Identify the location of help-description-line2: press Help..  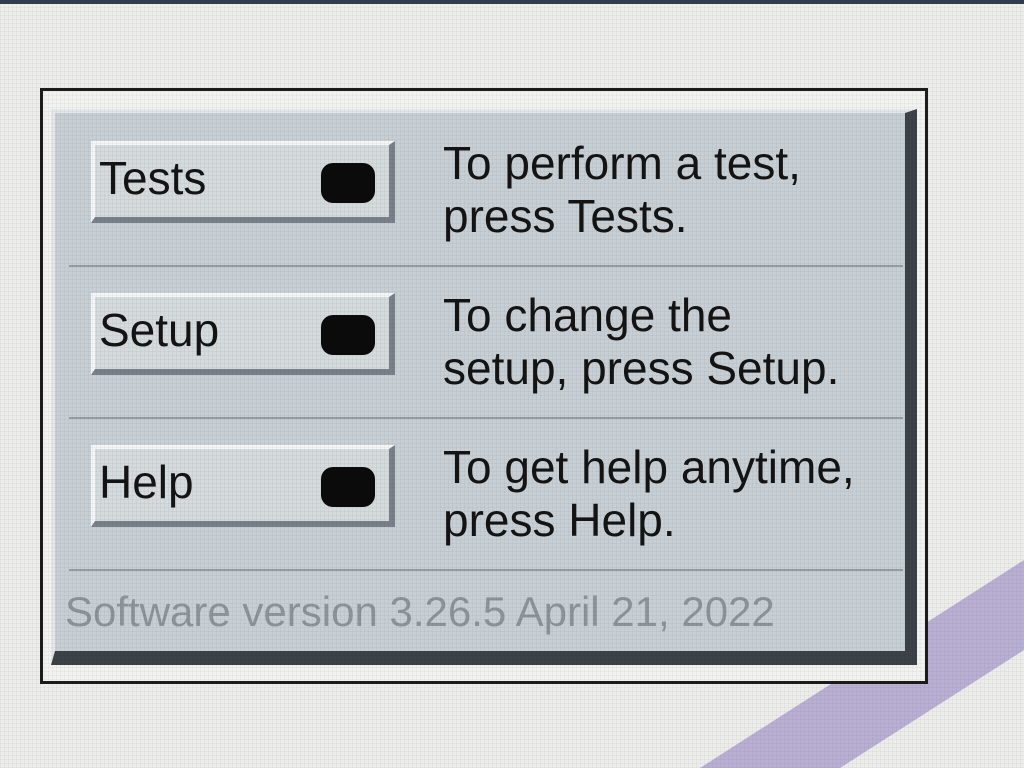
(559, 520).